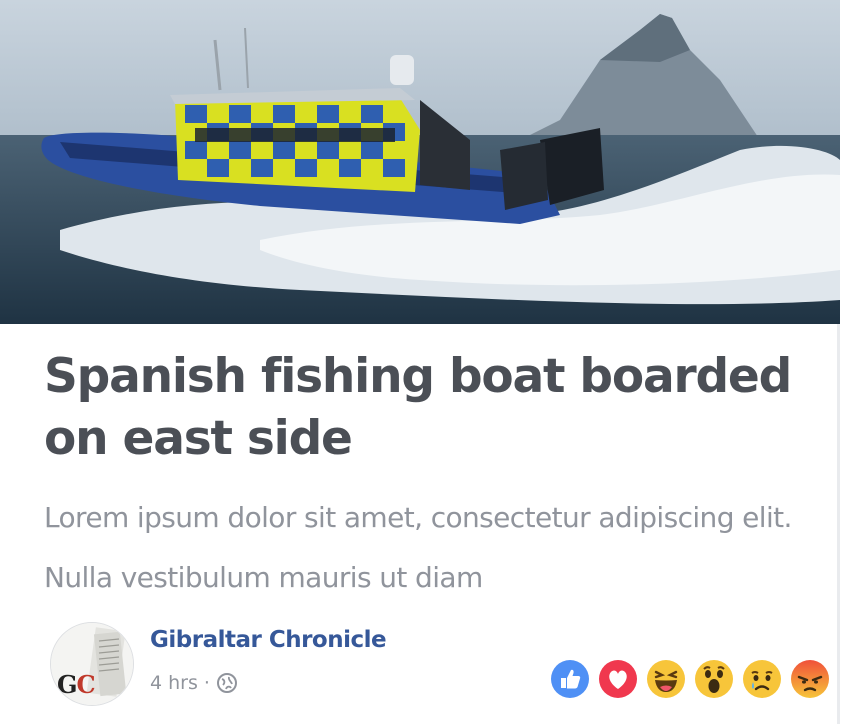  Describe the element at coordinates (227, 683) in the screenshot. I see `globe-icon` at that location.